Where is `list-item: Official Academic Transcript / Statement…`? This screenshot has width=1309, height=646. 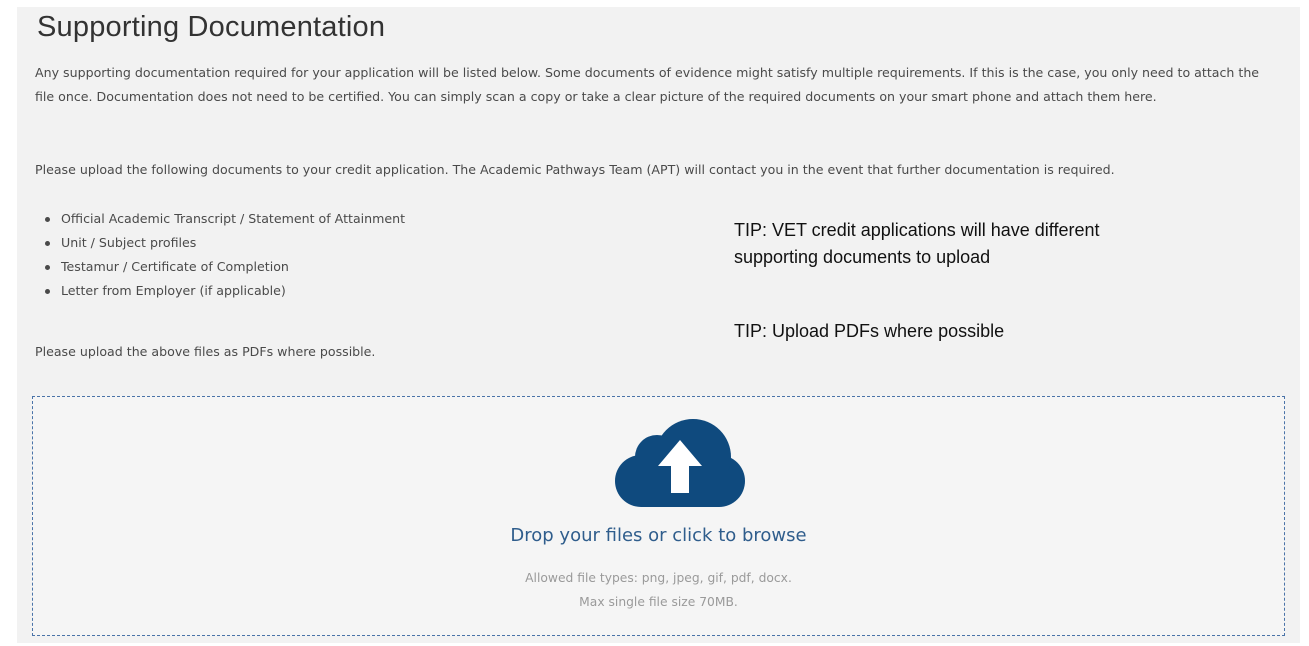
list-item: Official Academic Transcript / Statement… is located at coordinates (224, 219).